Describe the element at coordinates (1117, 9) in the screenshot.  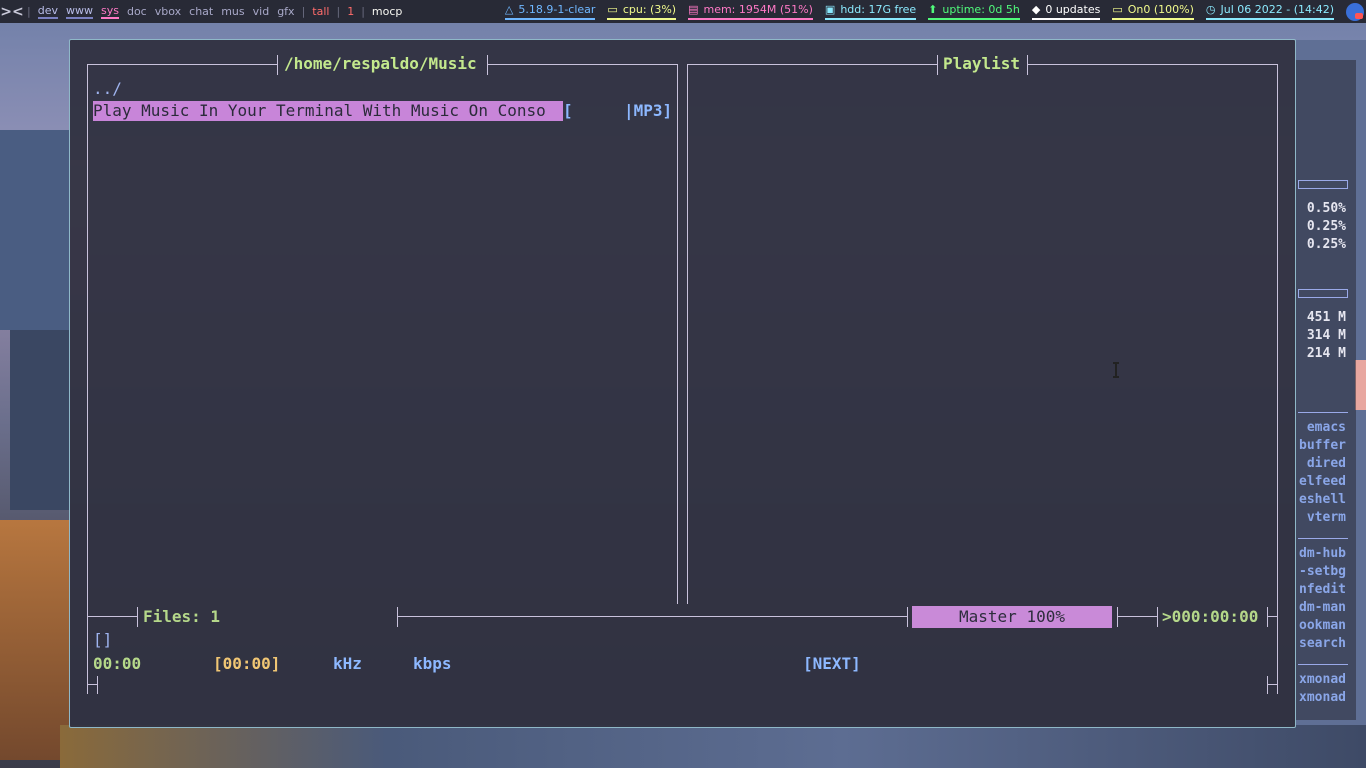
I see `battery-icon: ▭` at that location.